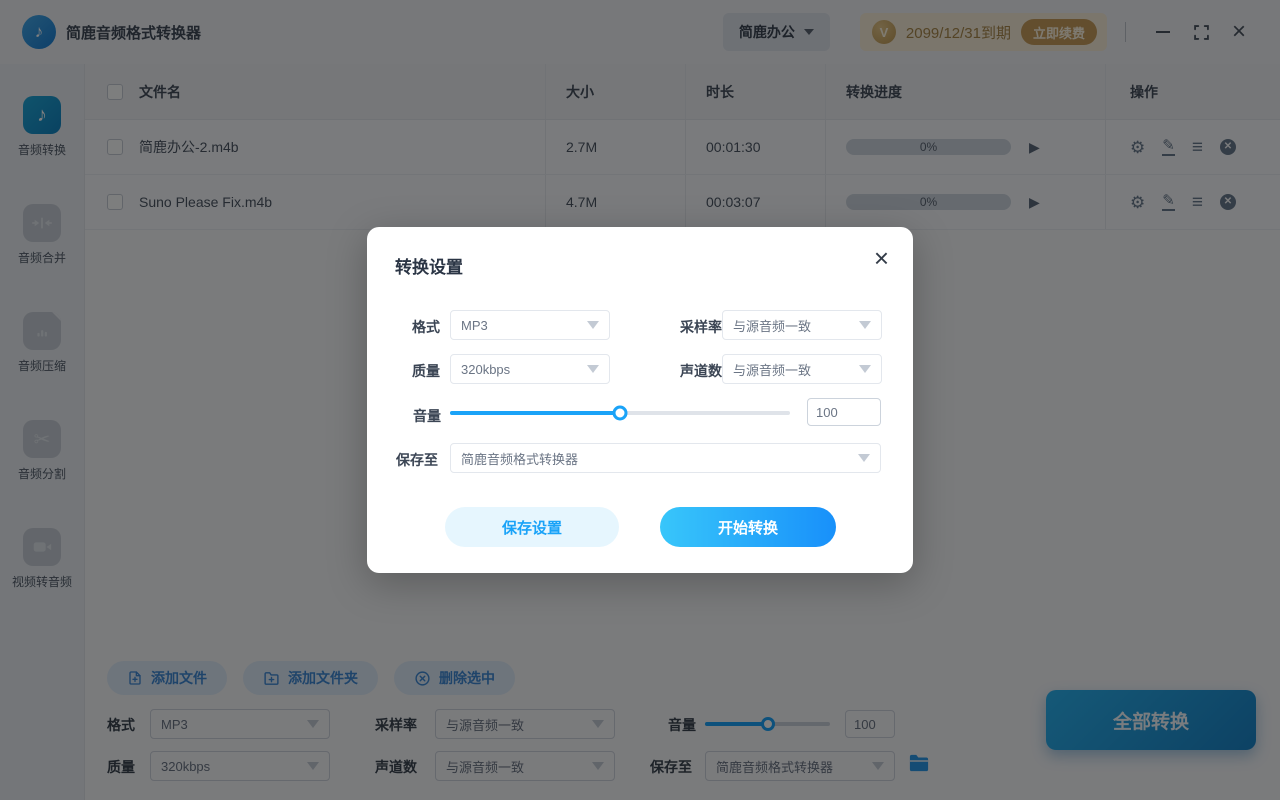  Describe the element at coordinates (530, 369) in the screenshot. I see `quality-select: 320kbps` at that location.